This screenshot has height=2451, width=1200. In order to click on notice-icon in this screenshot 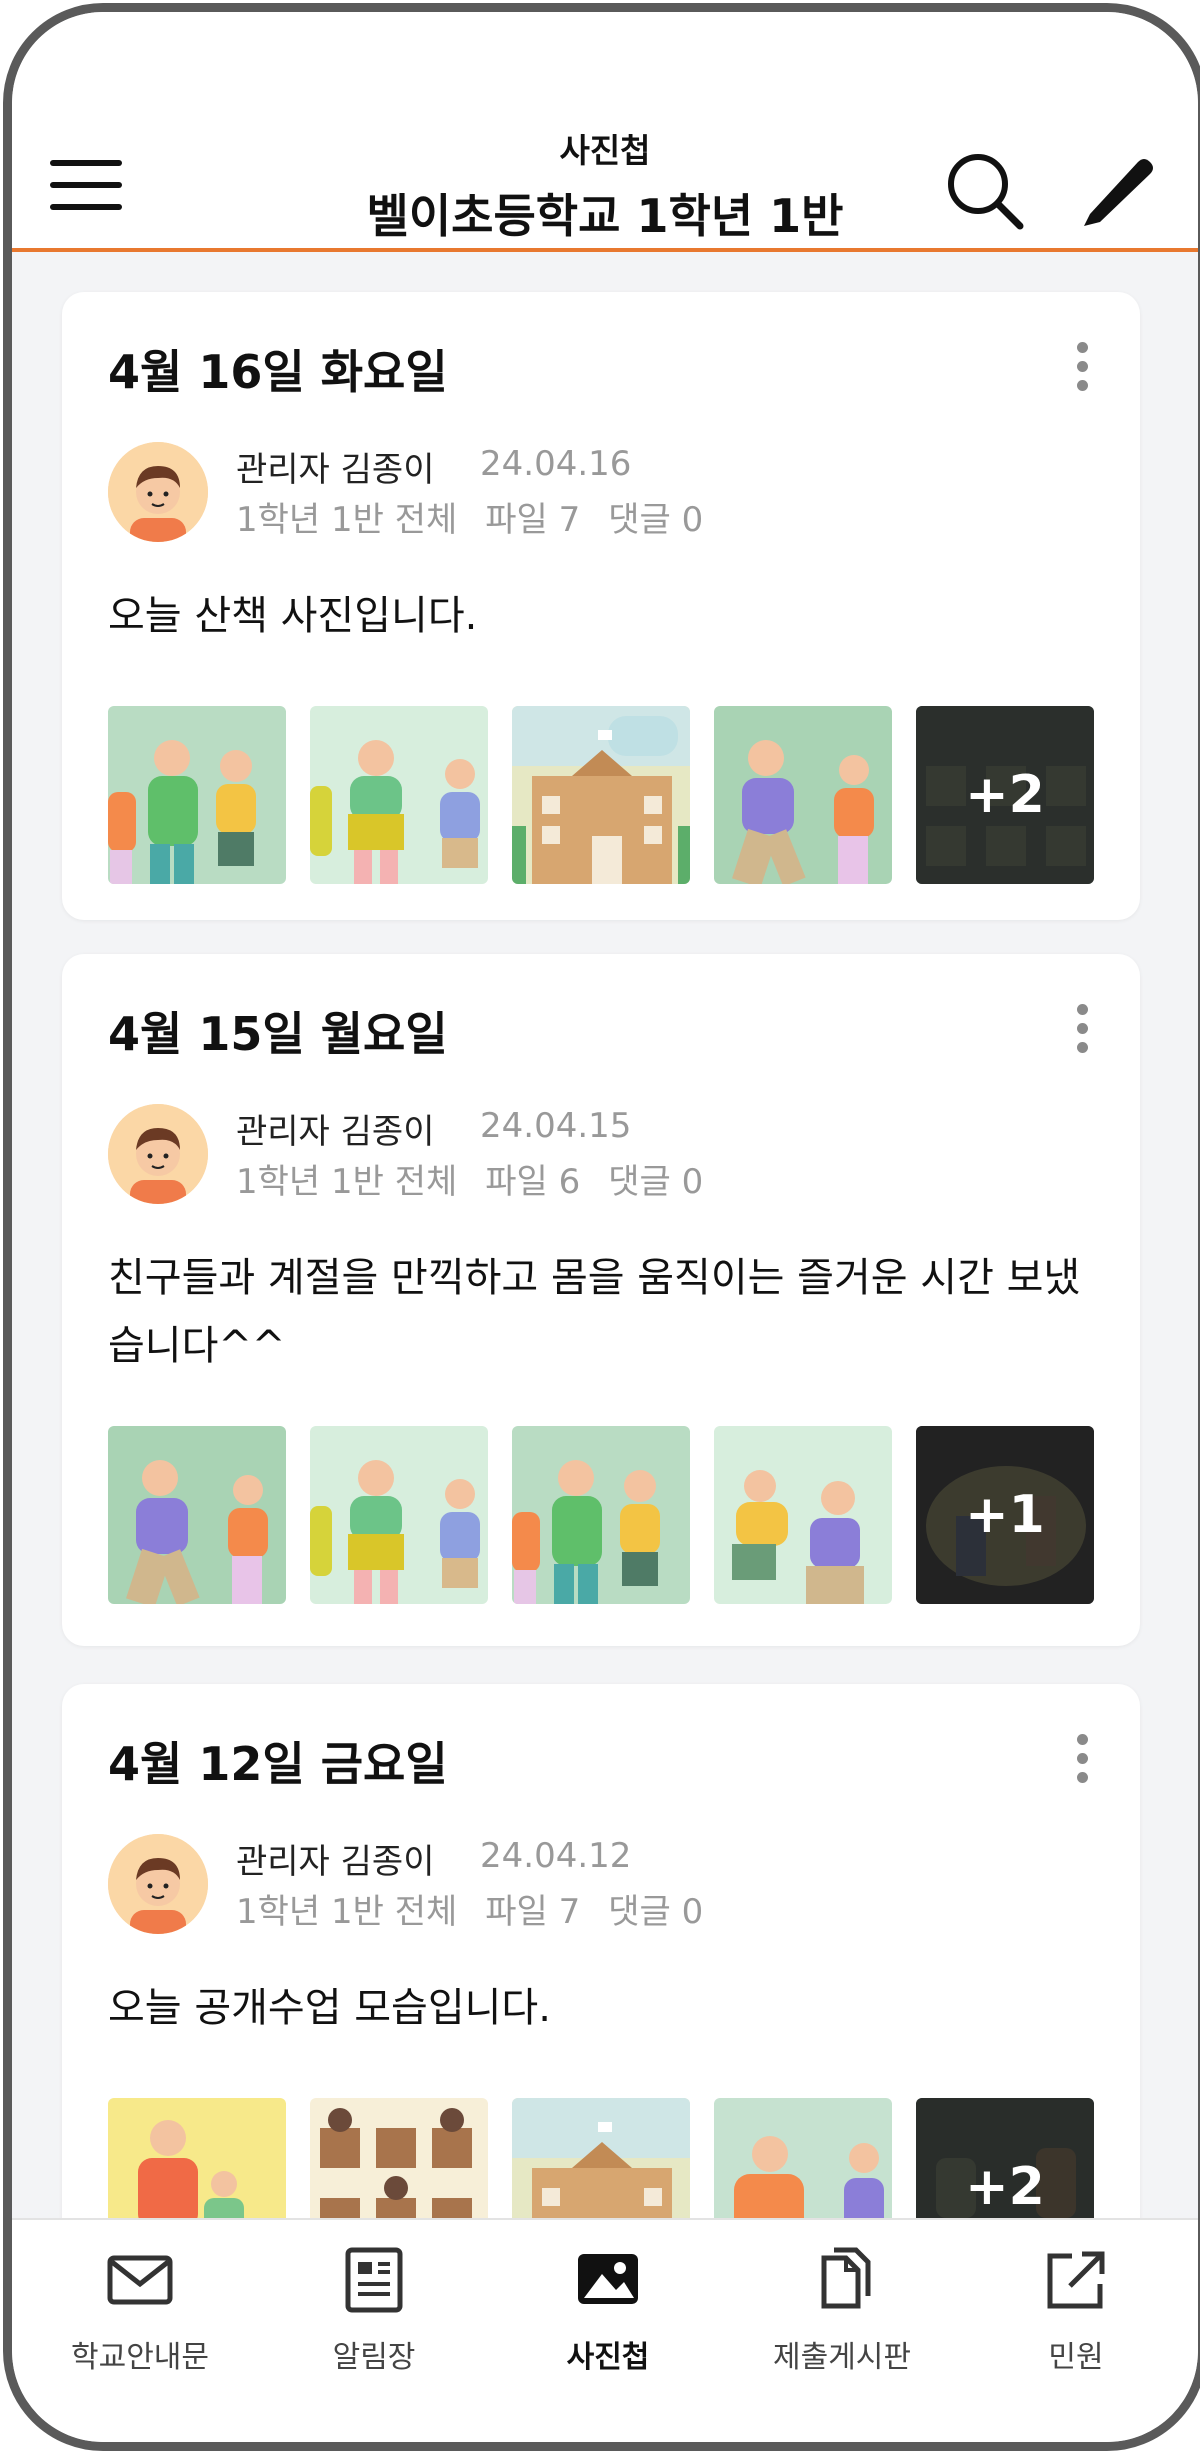, I will do `click(374, 2280)`.